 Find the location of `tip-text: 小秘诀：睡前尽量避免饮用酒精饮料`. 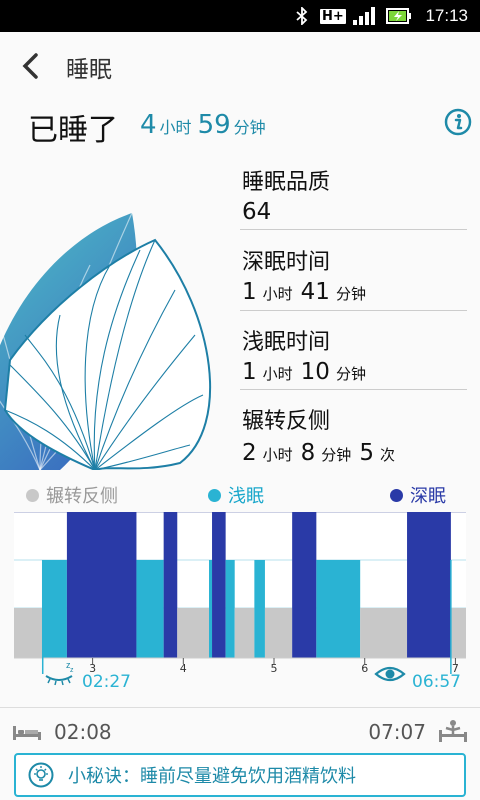

tip-text: 小秘诀：睡前尽量避免饮用酒精饮料 is located at coordinates (212, 776).